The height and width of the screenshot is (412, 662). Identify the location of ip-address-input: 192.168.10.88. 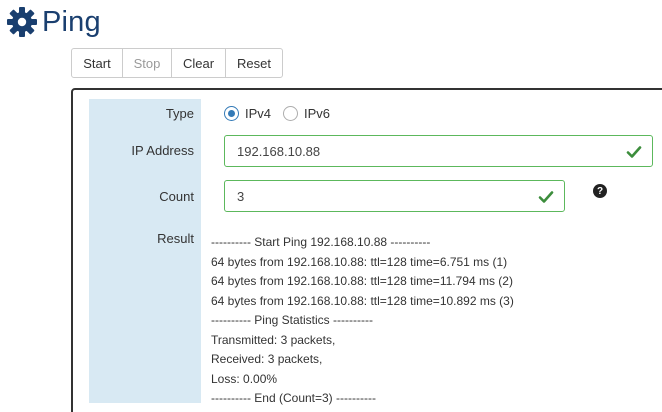
(438, 151).